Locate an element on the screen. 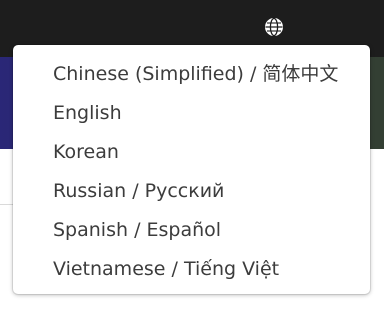 This screenshot has width=384, height=313. language-option-korean: Korean is located at coordinates (191, 152).